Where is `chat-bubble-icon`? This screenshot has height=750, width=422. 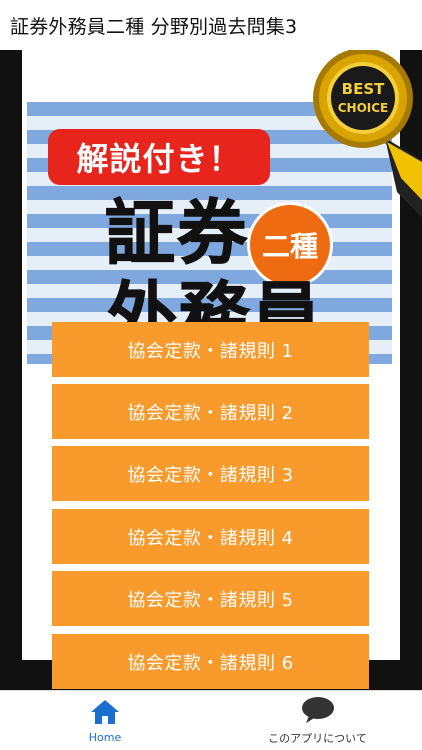
chat-bubble-icon is located at coordinates (318, 712).